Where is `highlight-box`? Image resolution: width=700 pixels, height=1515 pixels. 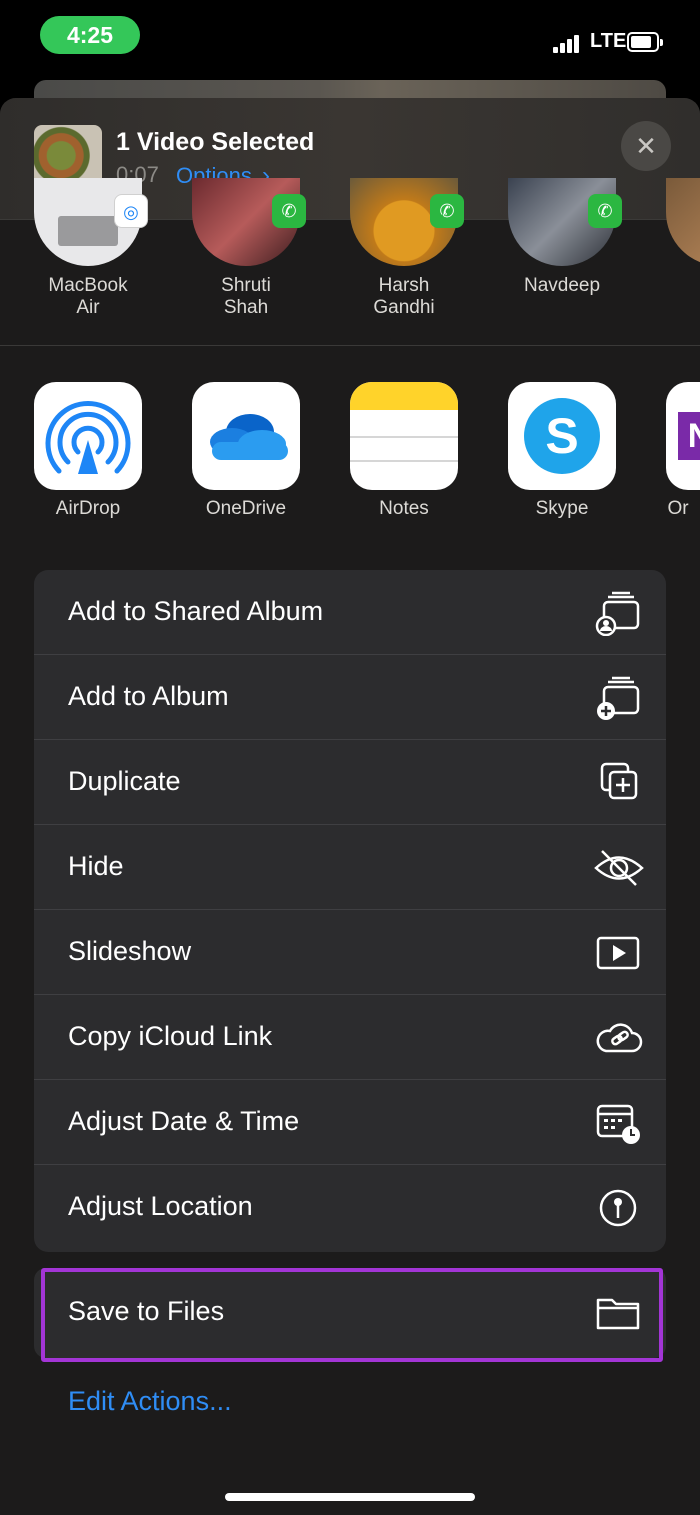 highlight-box is located at coordinates (352, 1315).